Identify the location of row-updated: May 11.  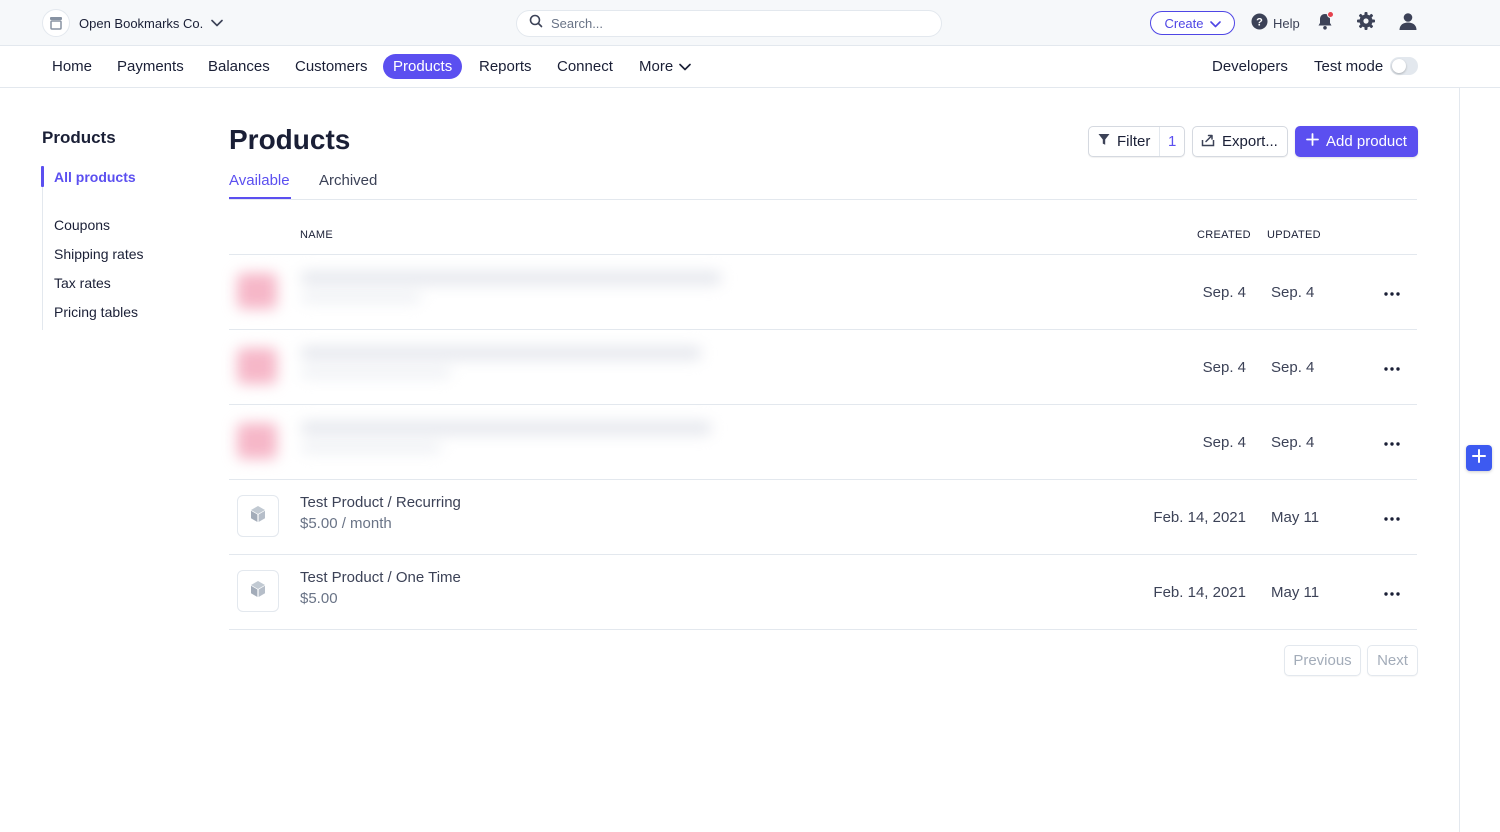
(1295, 592).